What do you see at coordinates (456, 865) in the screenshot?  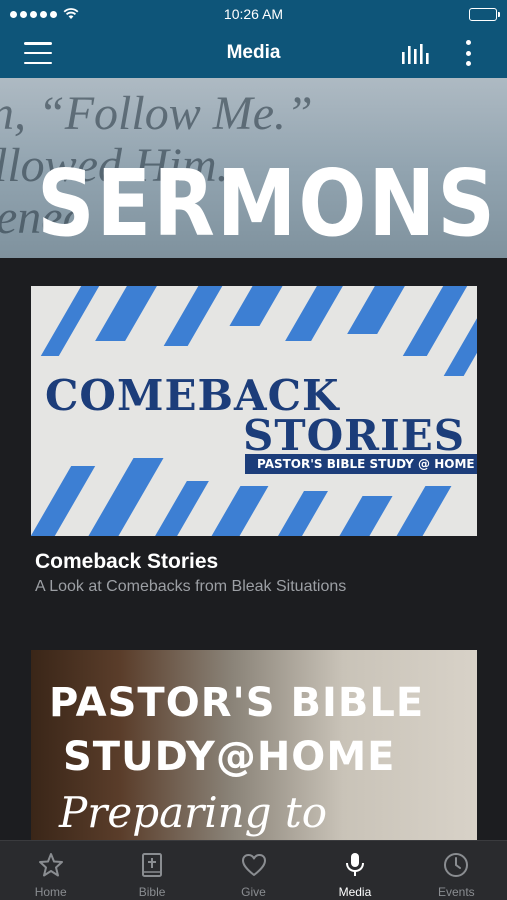 I see `clock-icon` at bounding box center [456, 865].